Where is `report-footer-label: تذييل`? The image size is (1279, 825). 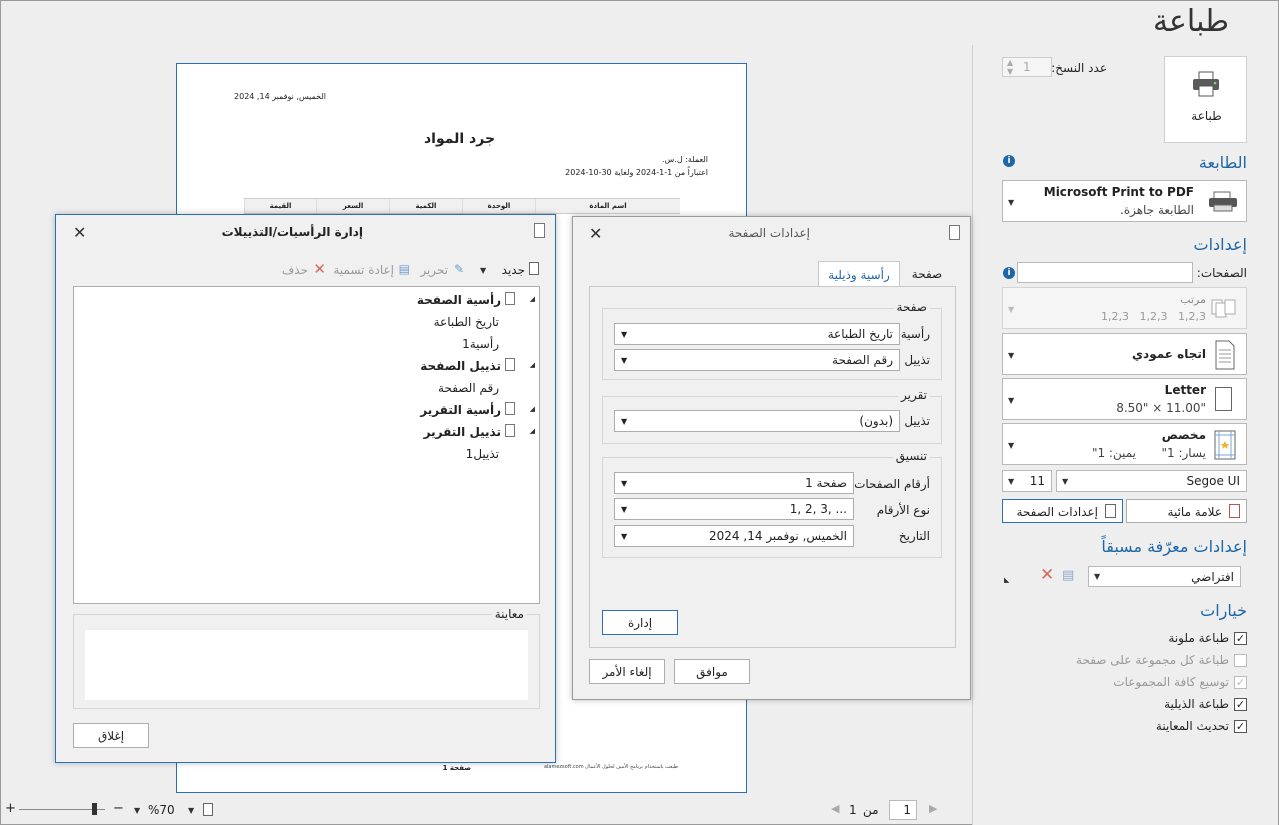 report-footer-label: تذييل is located at coordinates (917, 421).